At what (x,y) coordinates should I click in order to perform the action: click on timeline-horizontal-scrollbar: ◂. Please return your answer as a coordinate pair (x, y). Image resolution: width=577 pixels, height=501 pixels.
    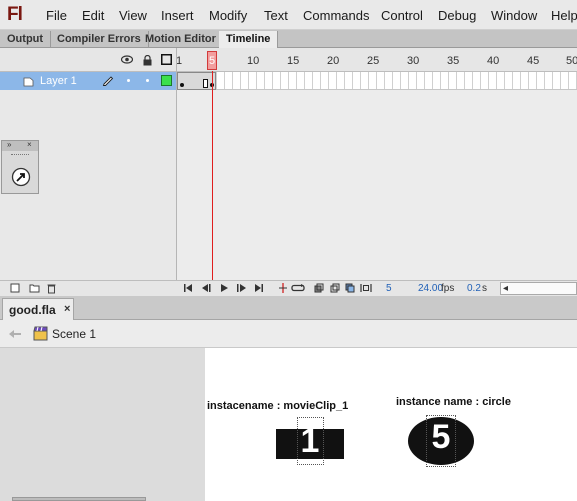
    Looking at the image, I should click on (538, 288).